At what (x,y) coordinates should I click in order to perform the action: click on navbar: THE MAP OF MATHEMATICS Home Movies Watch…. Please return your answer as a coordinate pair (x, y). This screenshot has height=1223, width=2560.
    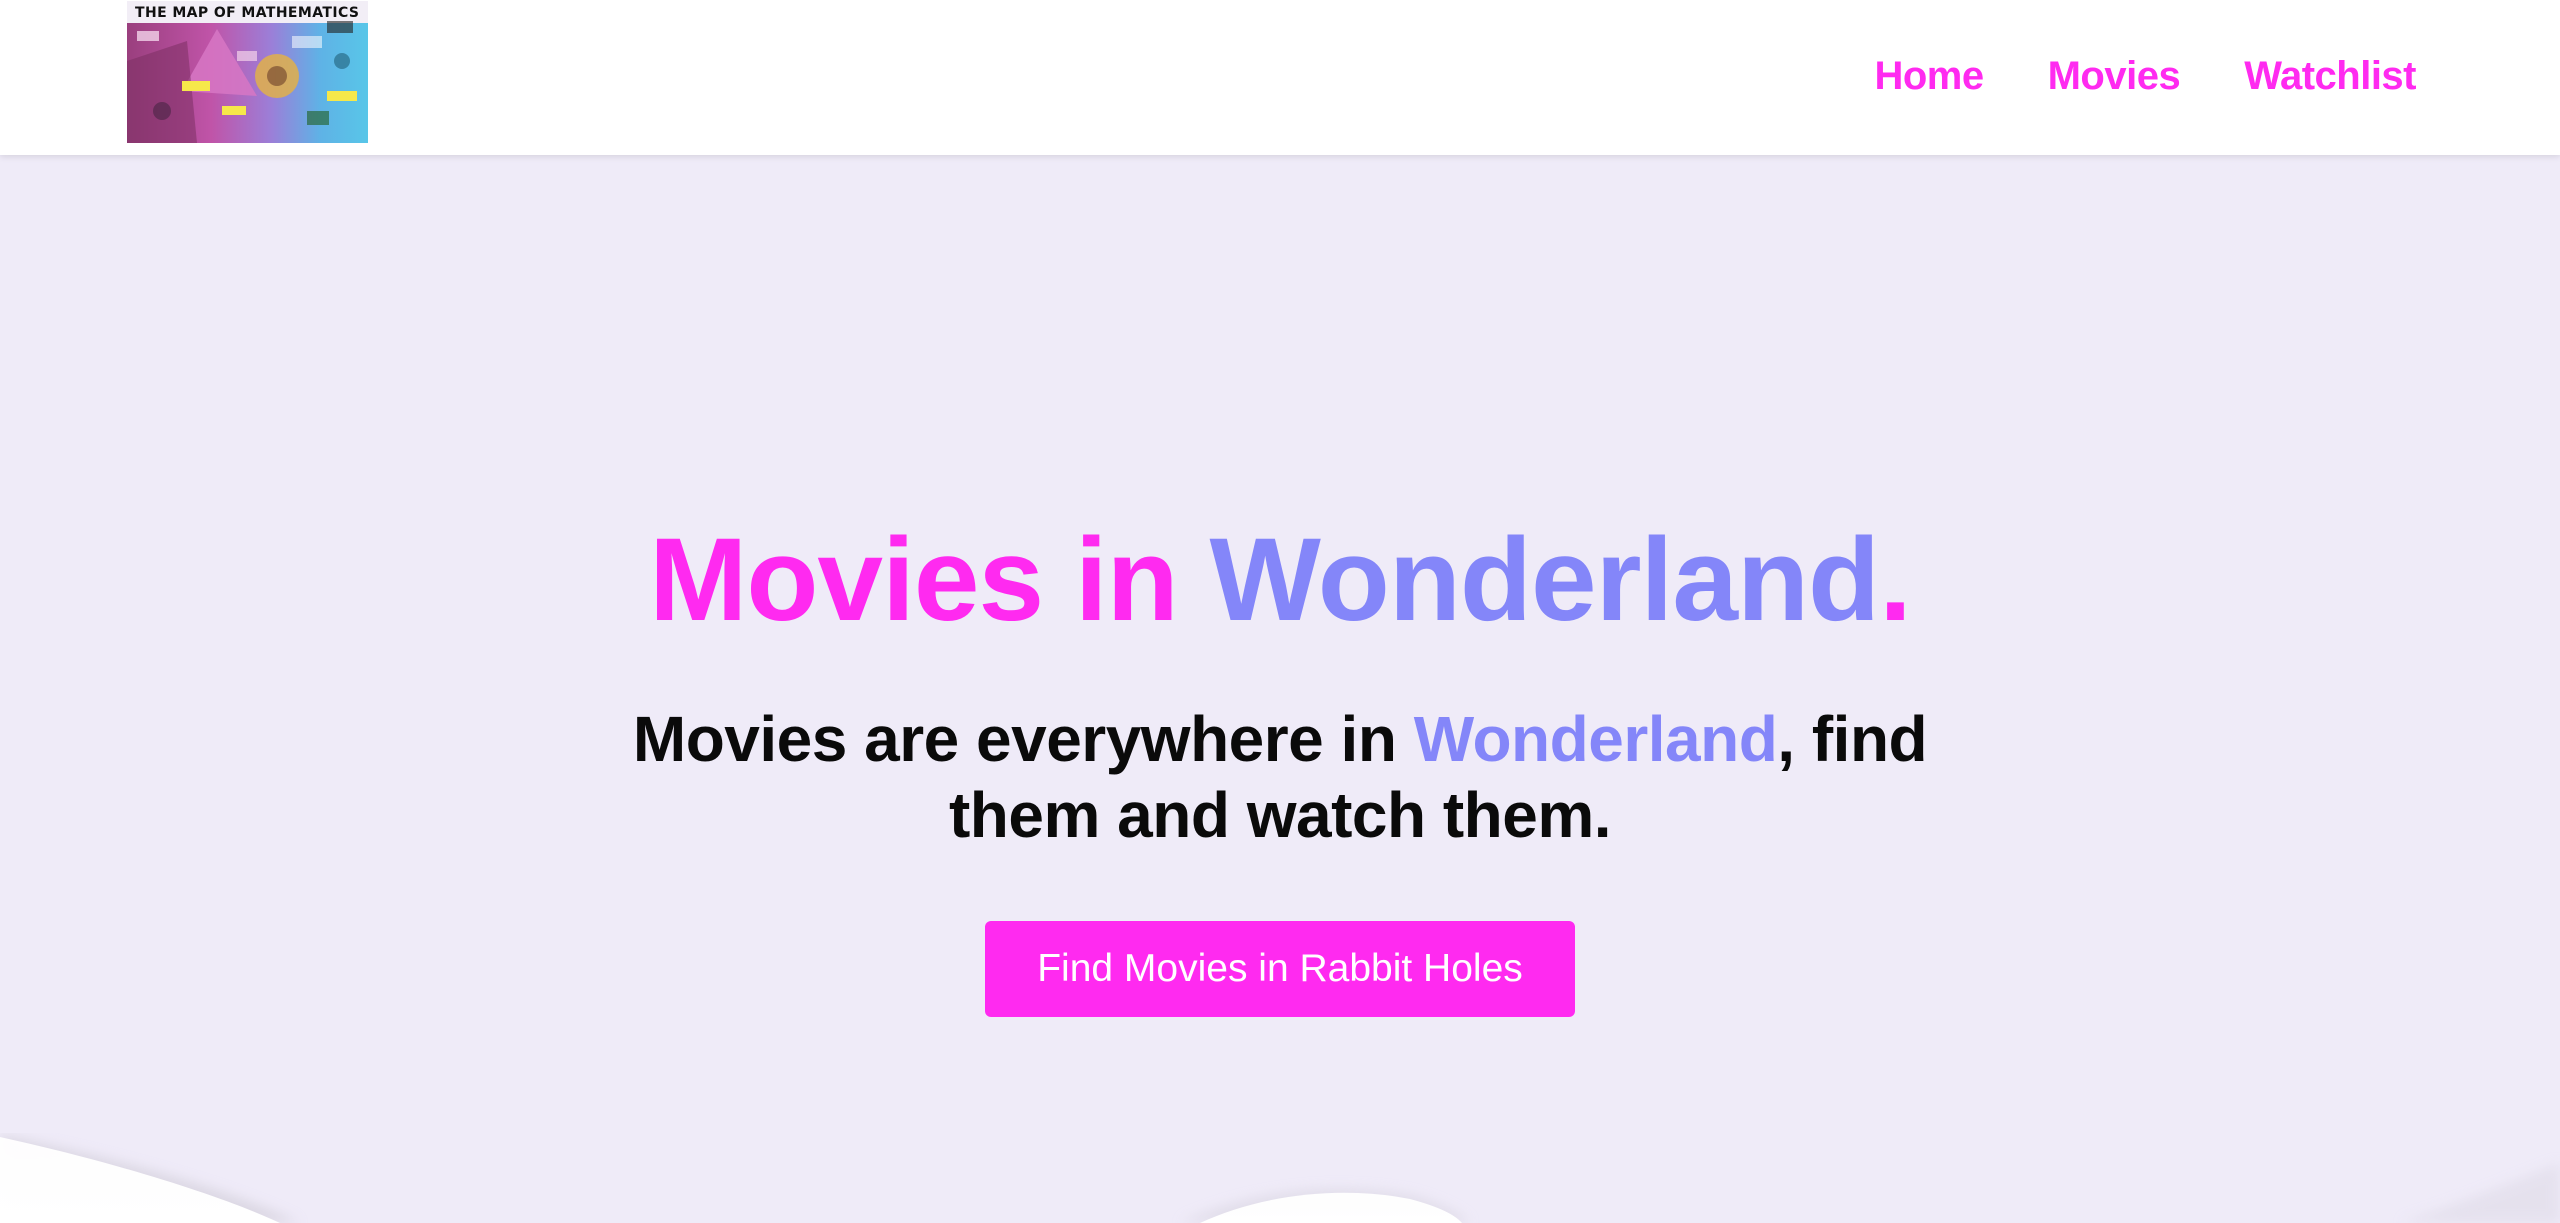
    Looking at the image, I should click on (1280, 77).